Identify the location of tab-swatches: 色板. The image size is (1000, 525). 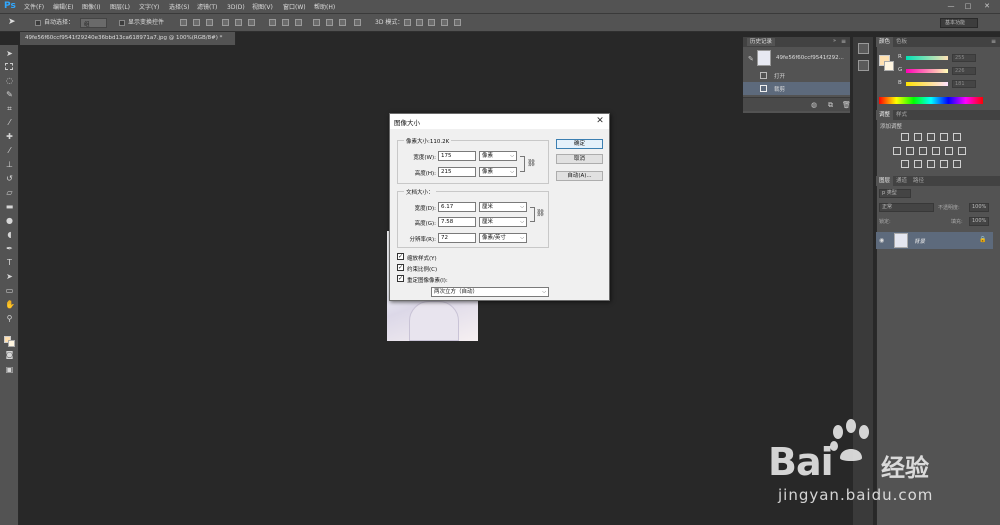
(901, 42).